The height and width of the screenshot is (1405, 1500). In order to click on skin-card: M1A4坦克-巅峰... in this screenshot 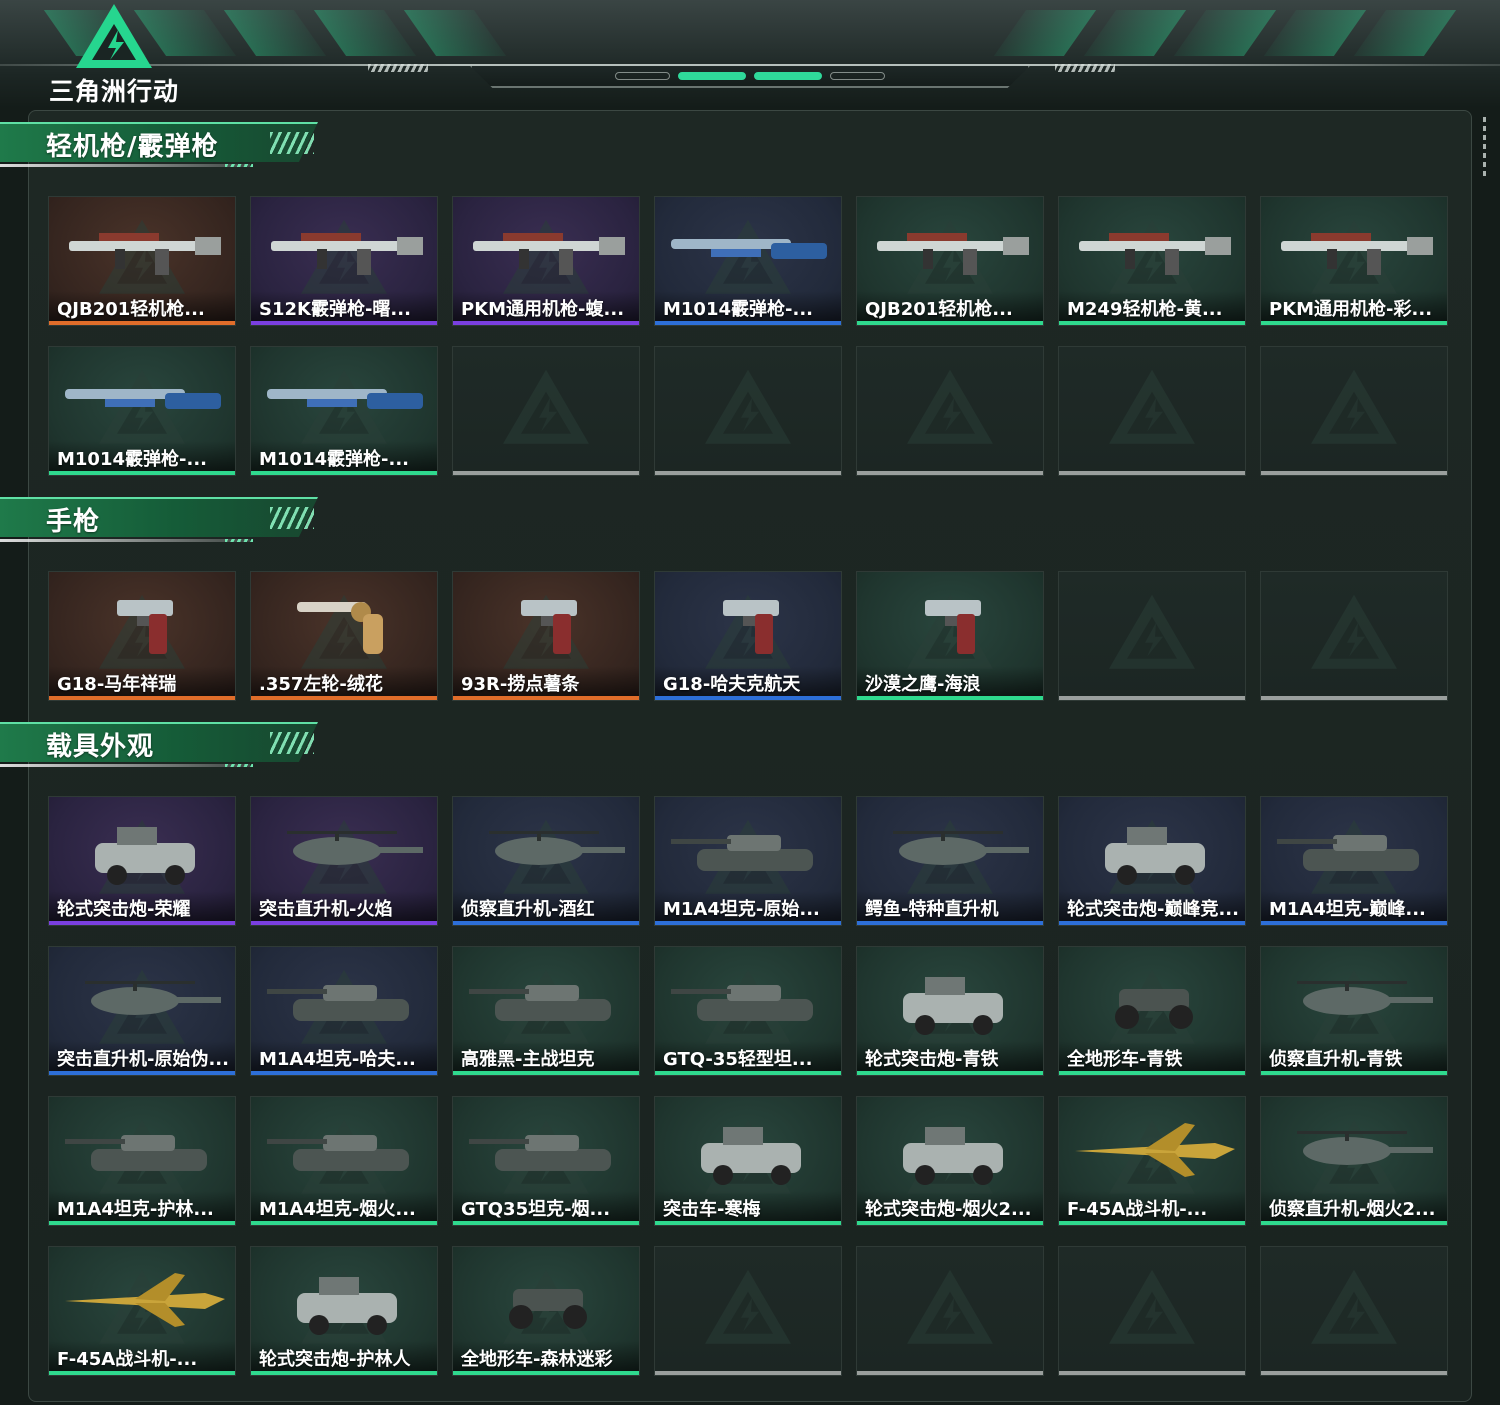, I will do `click(1354, 861)`.